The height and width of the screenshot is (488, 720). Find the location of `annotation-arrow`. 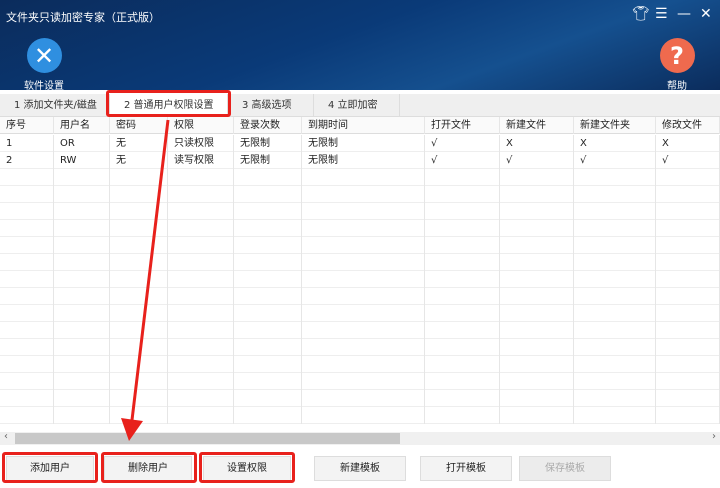

annotation-arrow is located at coordinates (145, 280).